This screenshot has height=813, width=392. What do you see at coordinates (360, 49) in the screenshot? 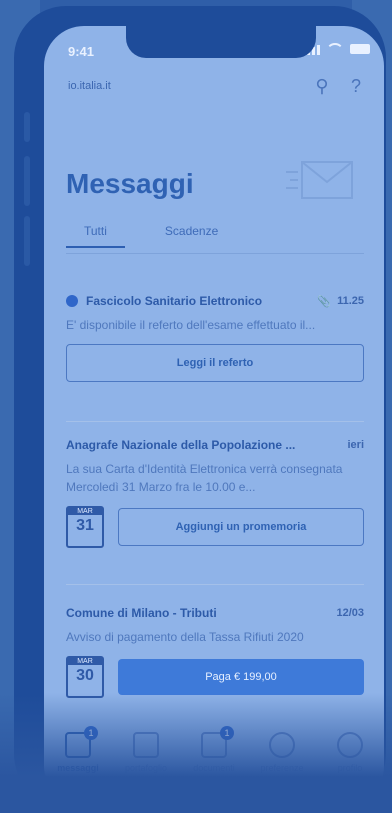
I see `battery-icon` at bounding box center [360, 49].